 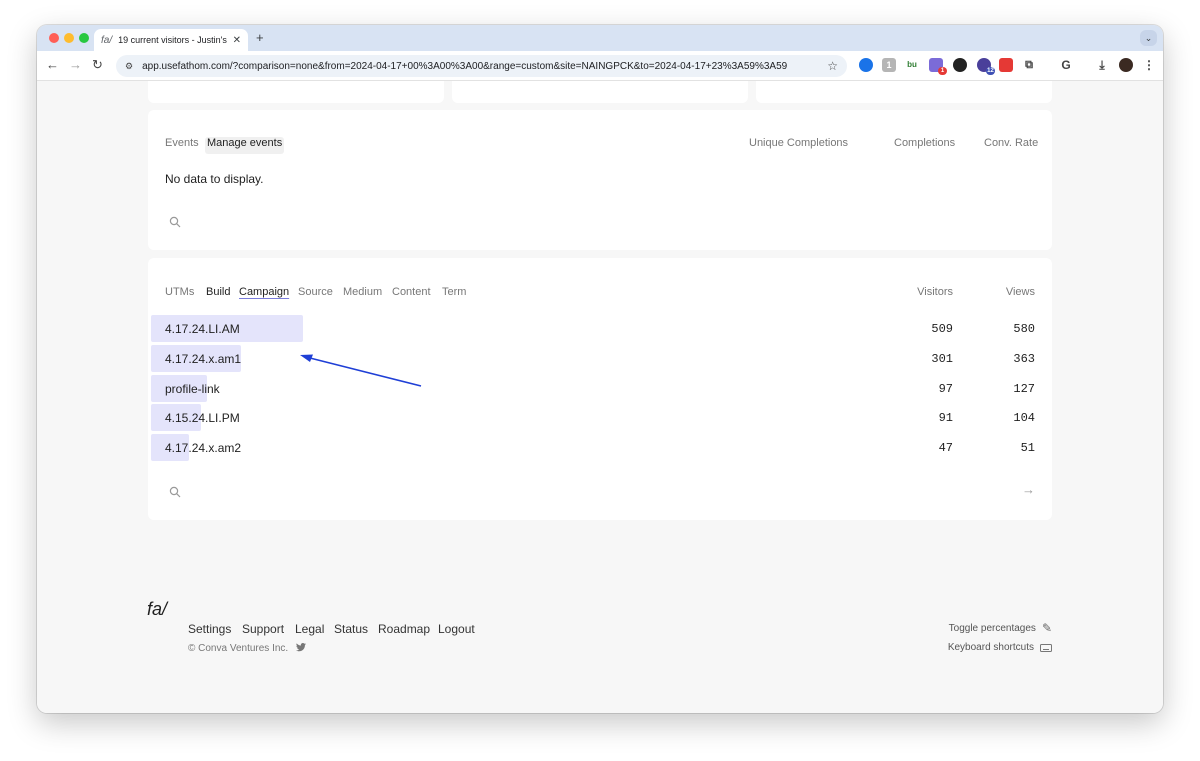 What do you see at coordinates (1011, 143) in the screenshot?
I see `col-conv-rate: Conv. Rate` at bounding box center [1011, 143].